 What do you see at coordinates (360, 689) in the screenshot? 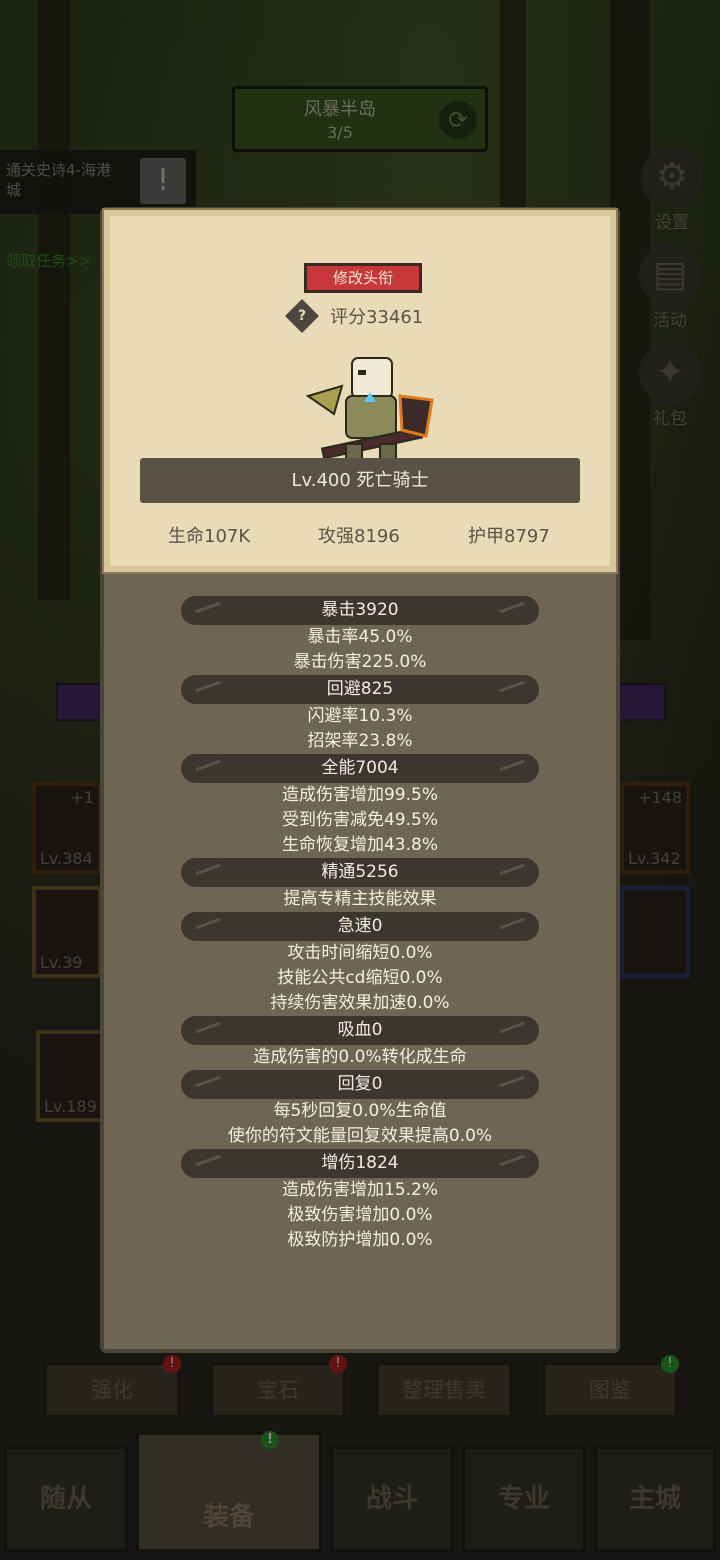
I see `stat-header-avoid: 回避825` at bounding box center [360, 689].